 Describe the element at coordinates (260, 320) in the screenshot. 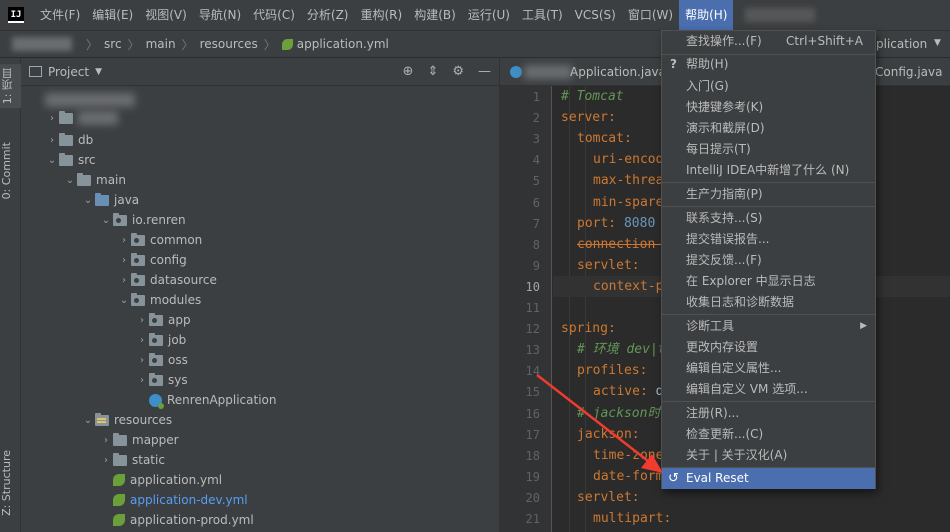

I see `tree-row: › app` at that location.